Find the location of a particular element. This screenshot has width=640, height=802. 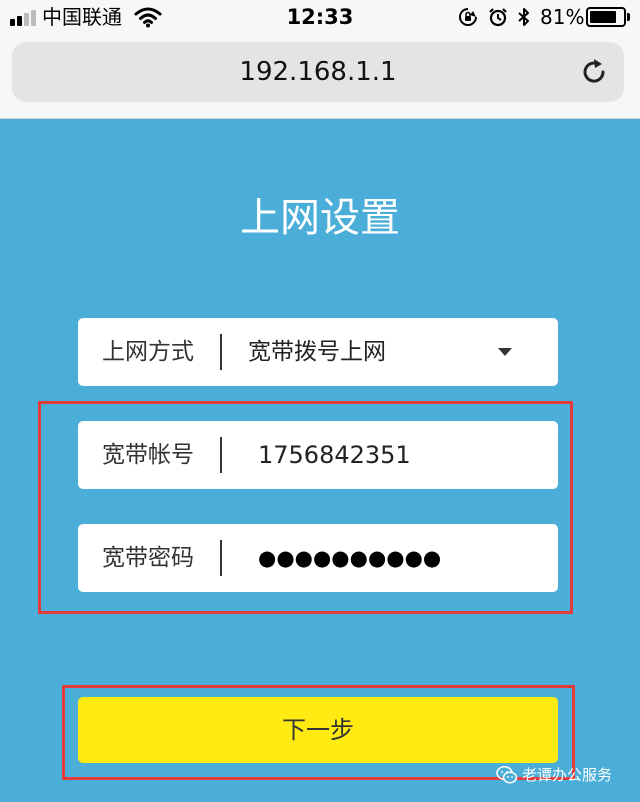

status-bar: 中国联通 12:33 81% is located at coordinates (320, 17).